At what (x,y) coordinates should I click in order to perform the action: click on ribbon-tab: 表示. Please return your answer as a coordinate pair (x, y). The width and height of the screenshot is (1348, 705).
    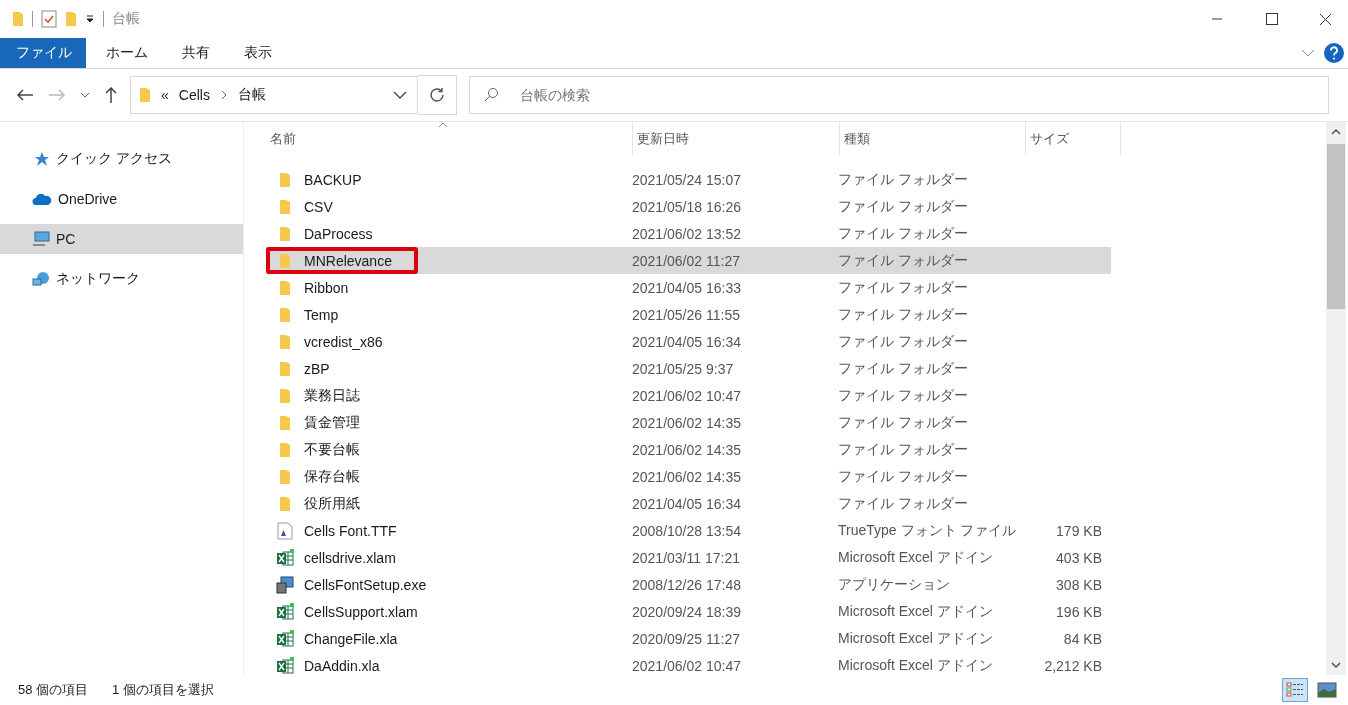
    Looking at the image, I should click on (257, 53).